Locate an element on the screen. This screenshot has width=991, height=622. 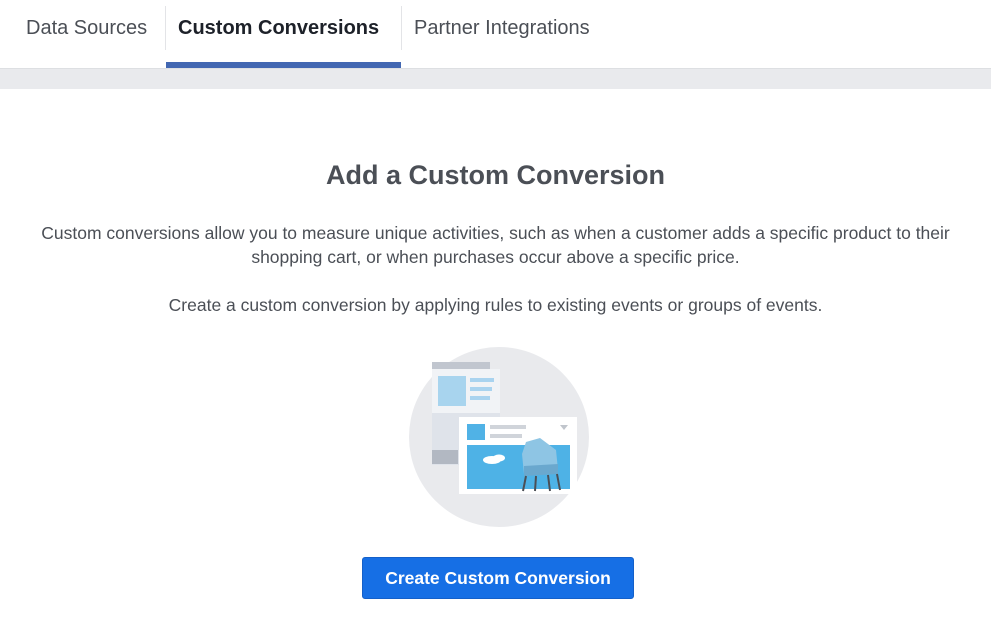
page-title: Add a Custom Conversion is located at coordinates (495, 175).